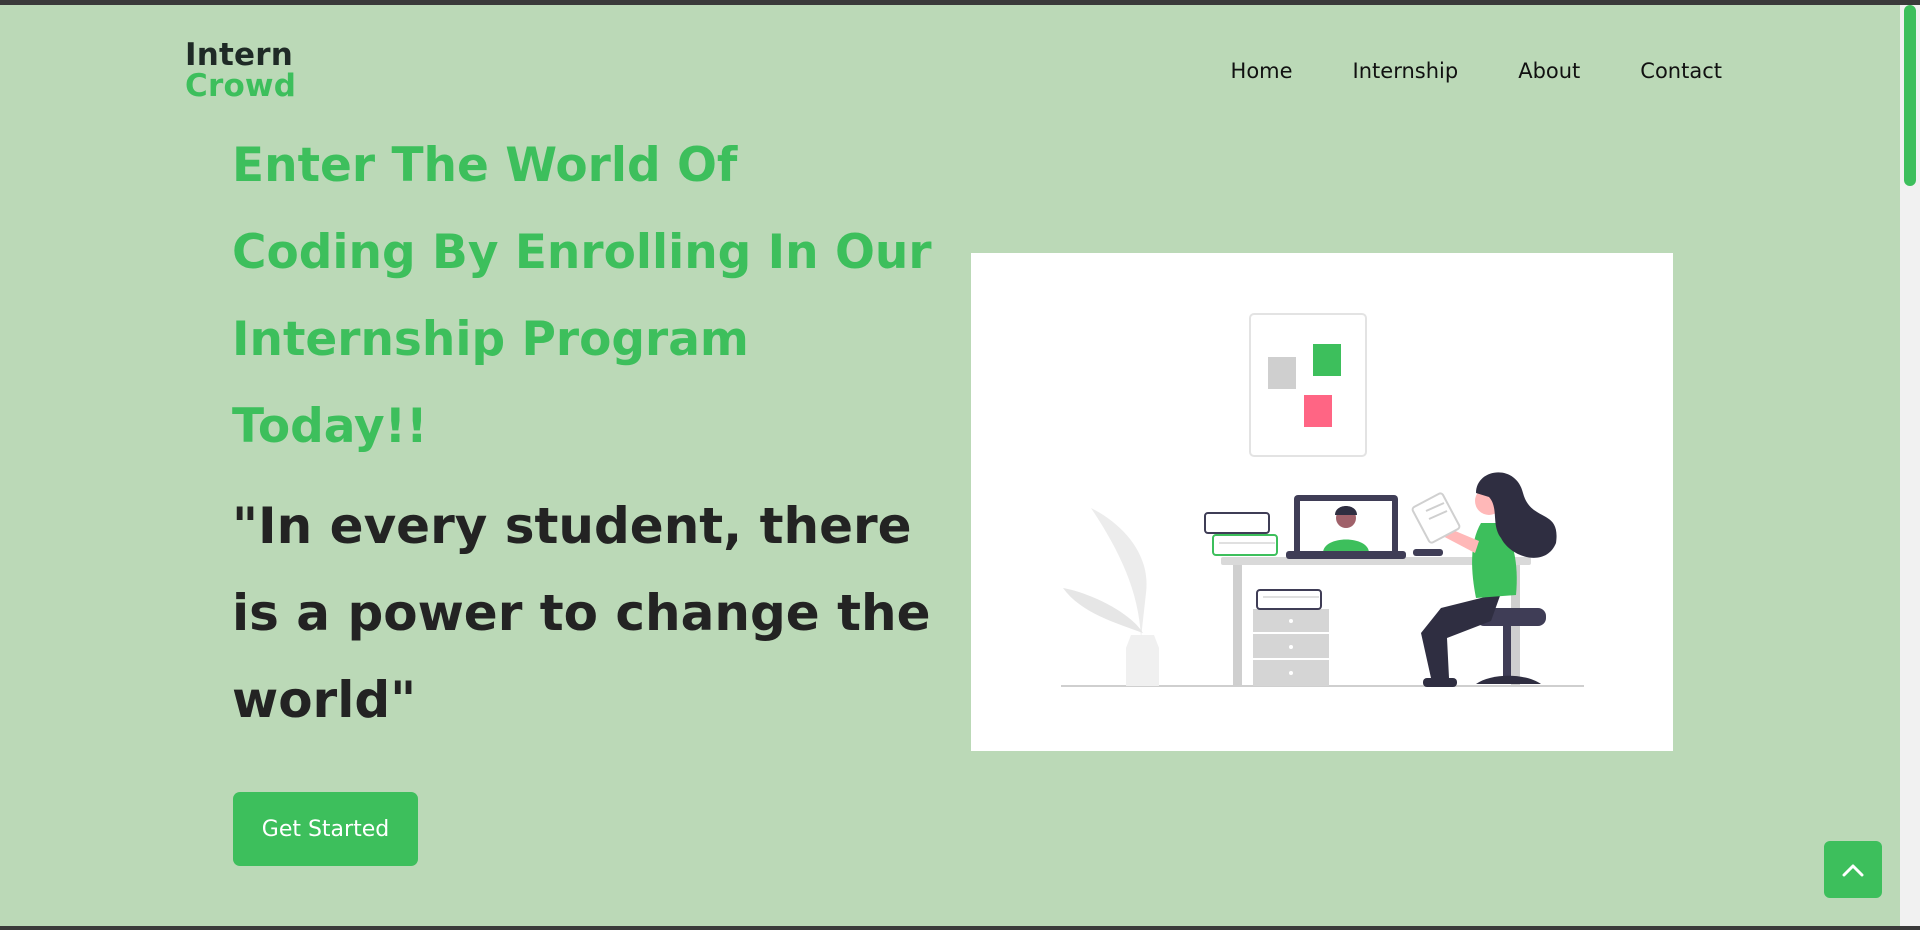 The height and width of the screenshot is (930, 1920). I want to click on online-learning-illustration, so click(1322, 500).